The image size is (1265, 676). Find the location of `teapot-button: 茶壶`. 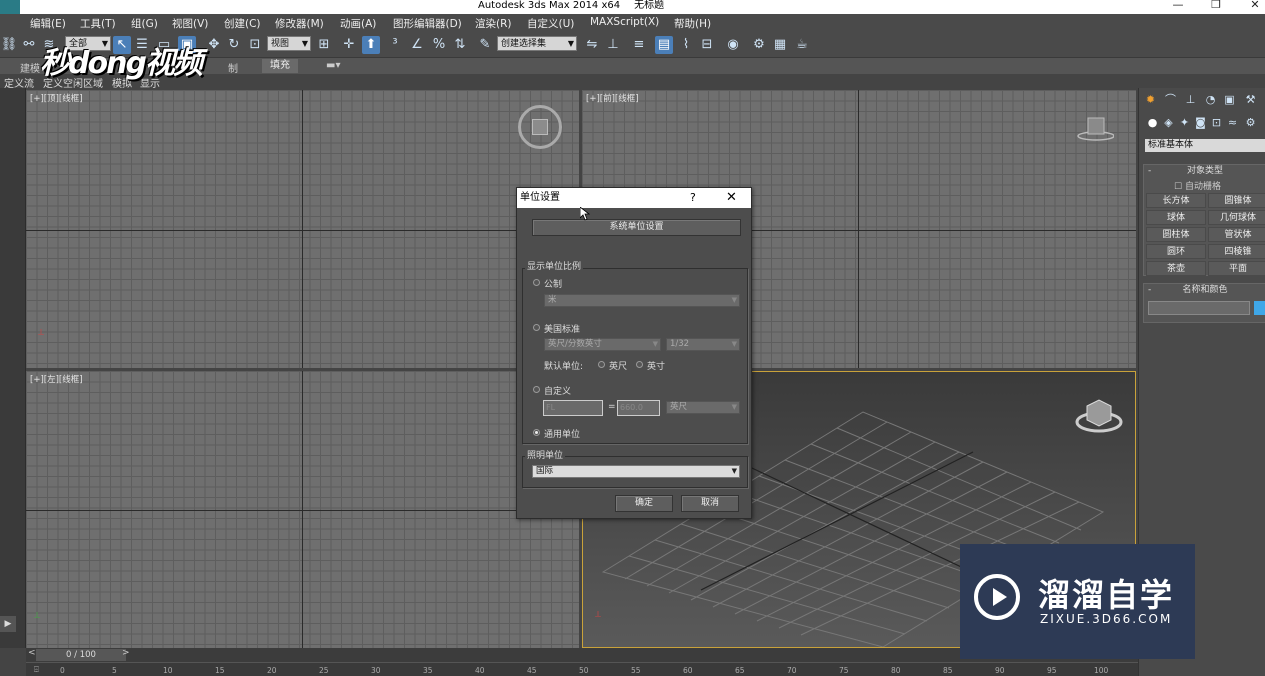

teapot-button: 茶壶 is located at coordinates (1176, 268).